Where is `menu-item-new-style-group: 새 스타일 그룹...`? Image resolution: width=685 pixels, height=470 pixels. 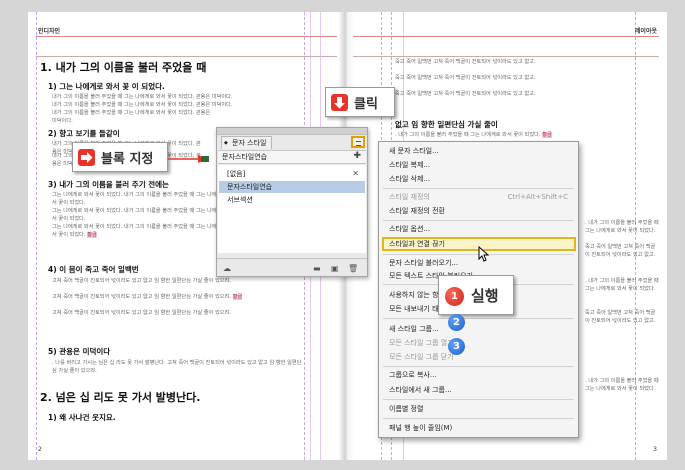
menu-item-new-style-group: 새 스타일 그룹... is located at coordinates (480, 329).